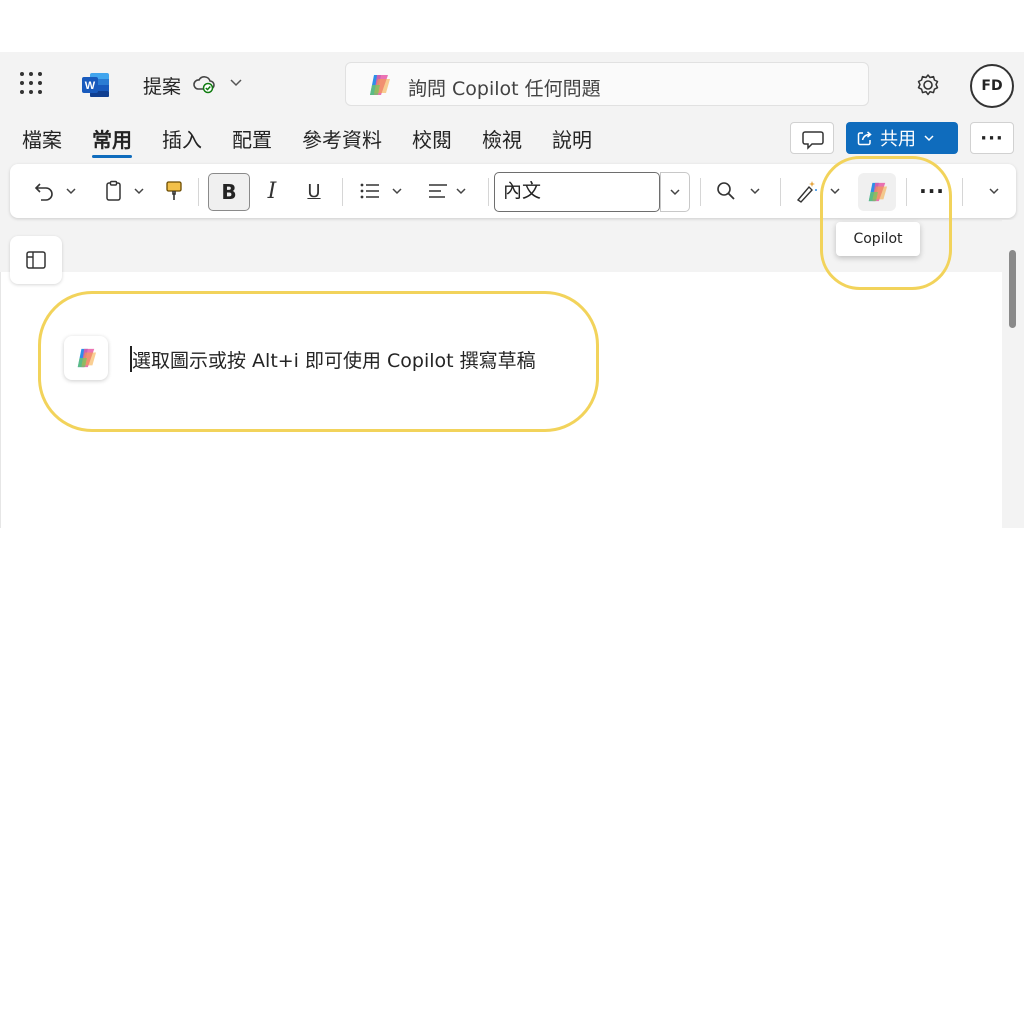 The image size is (1024, 1024). What do you see at coordinates (432, 141) in the screenshot?
I see `tab-review: 校閱` at bounding box center [432, 141].